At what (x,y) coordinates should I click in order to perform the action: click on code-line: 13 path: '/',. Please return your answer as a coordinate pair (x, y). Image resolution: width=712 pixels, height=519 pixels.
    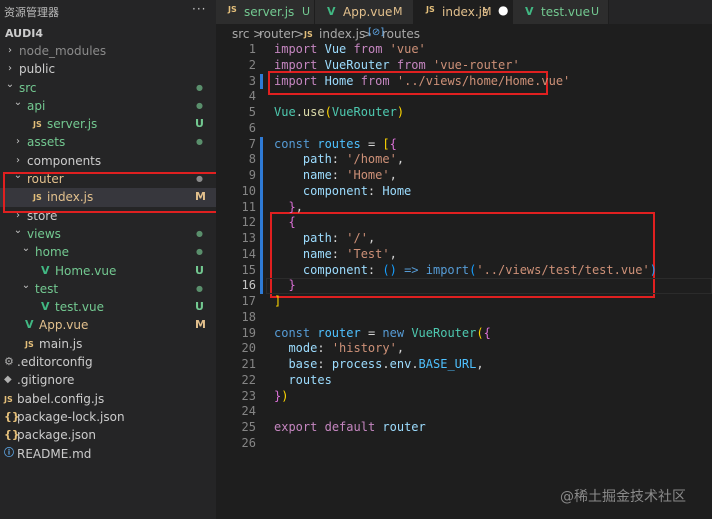
    Looking at the image, I should click on (464, 239).